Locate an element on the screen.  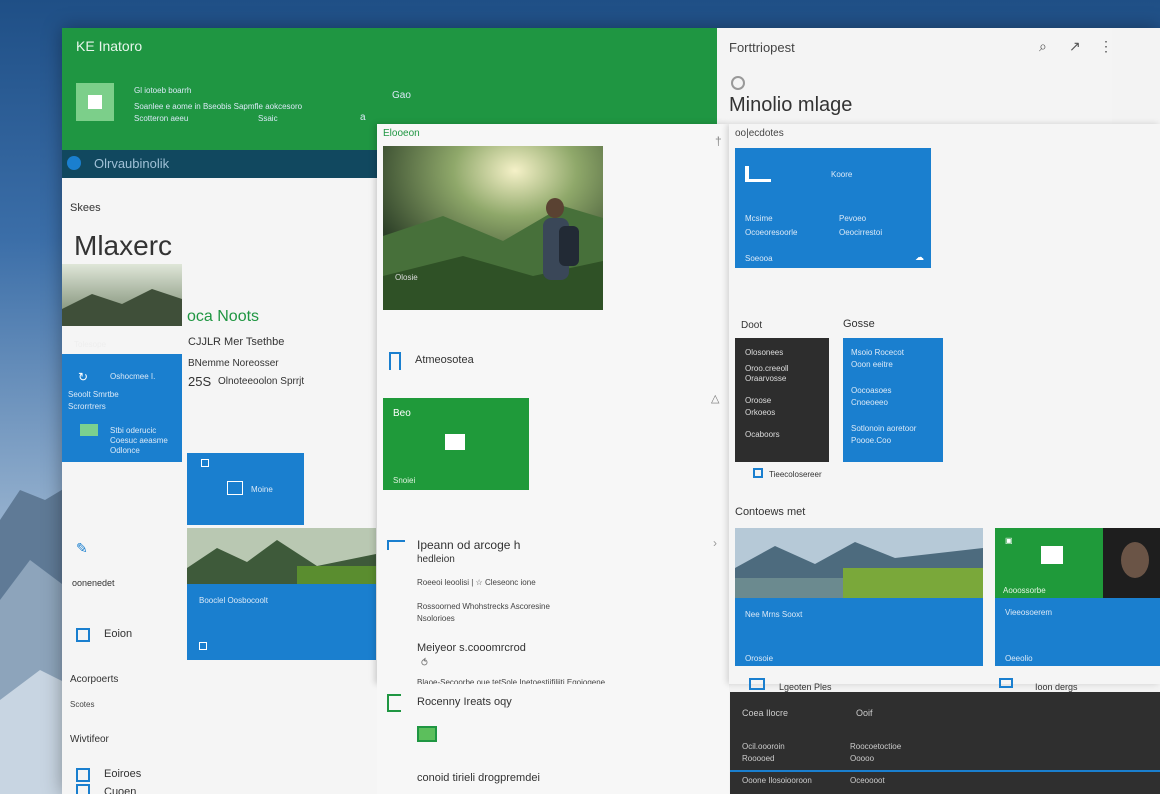
right-green-sub2: Vieeosoerem is located at coordinates (1028, 612).